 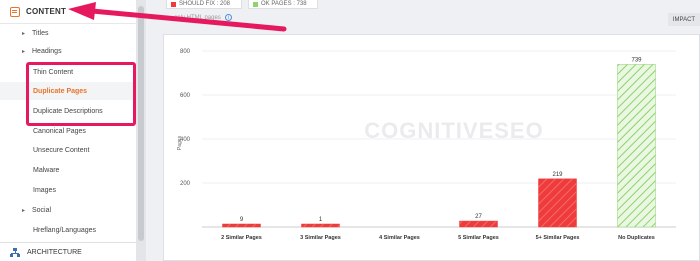 I want to click on x-tick-label: 3 Similar Pages, so click(x=320, y=238).